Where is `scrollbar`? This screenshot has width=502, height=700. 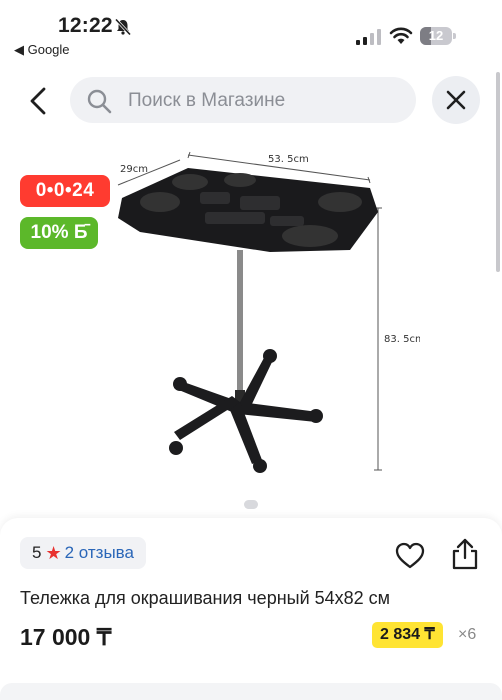
scrollbar is located at coordinates (498, 172).